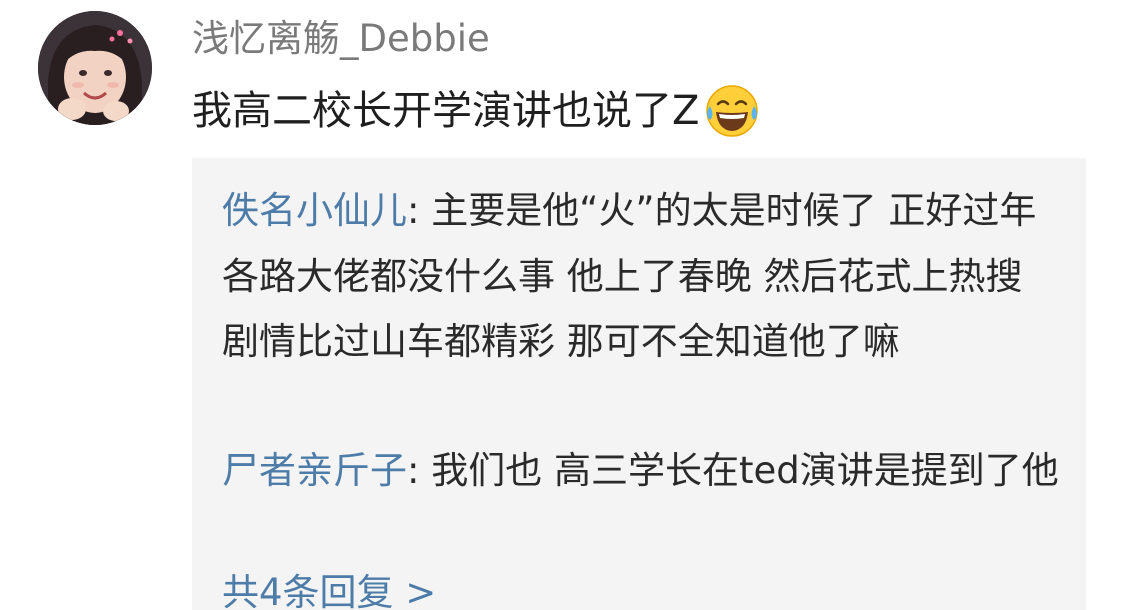 The width and height of the screenshot is (1122, 610). I want to click on reply-author: 佚名小仙儿, so click(314, 210).